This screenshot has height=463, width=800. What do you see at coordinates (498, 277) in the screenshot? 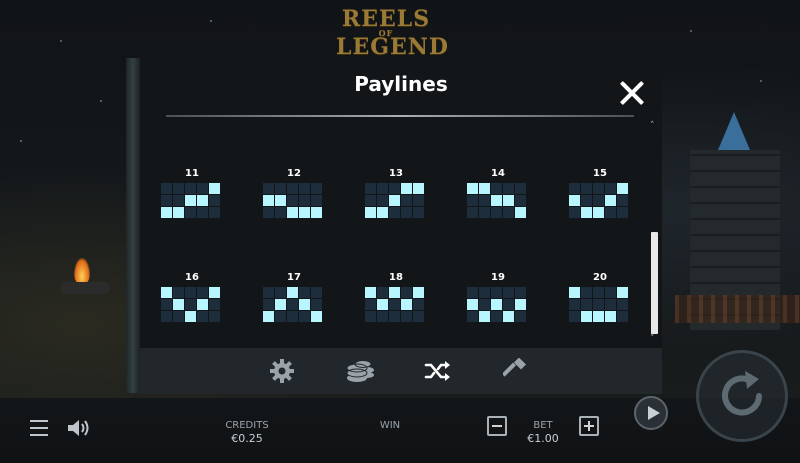
I see `payline-number: 19` at bounding box center [498, 277].